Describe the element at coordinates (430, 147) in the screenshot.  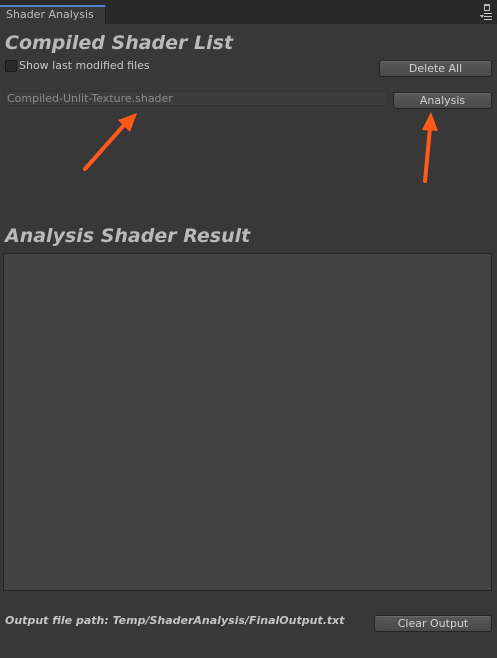
I see `arrow-to-analysis-button` at that location.